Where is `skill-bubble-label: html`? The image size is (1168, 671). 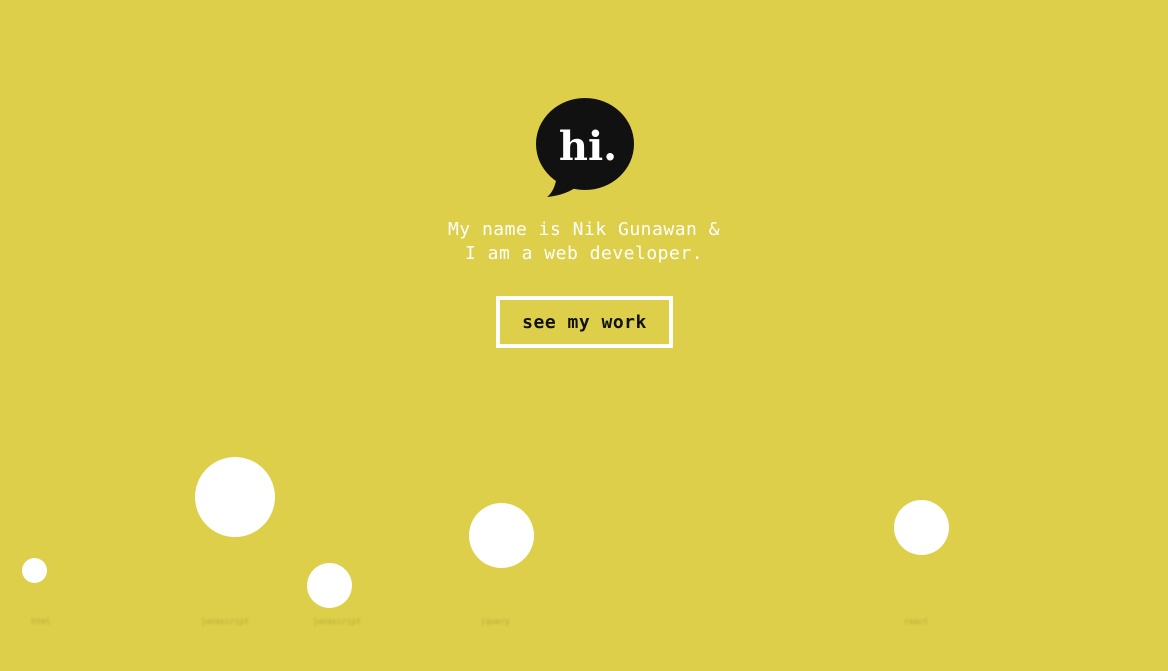 skill-bubble-label: html is located at coordinates (41, 621).